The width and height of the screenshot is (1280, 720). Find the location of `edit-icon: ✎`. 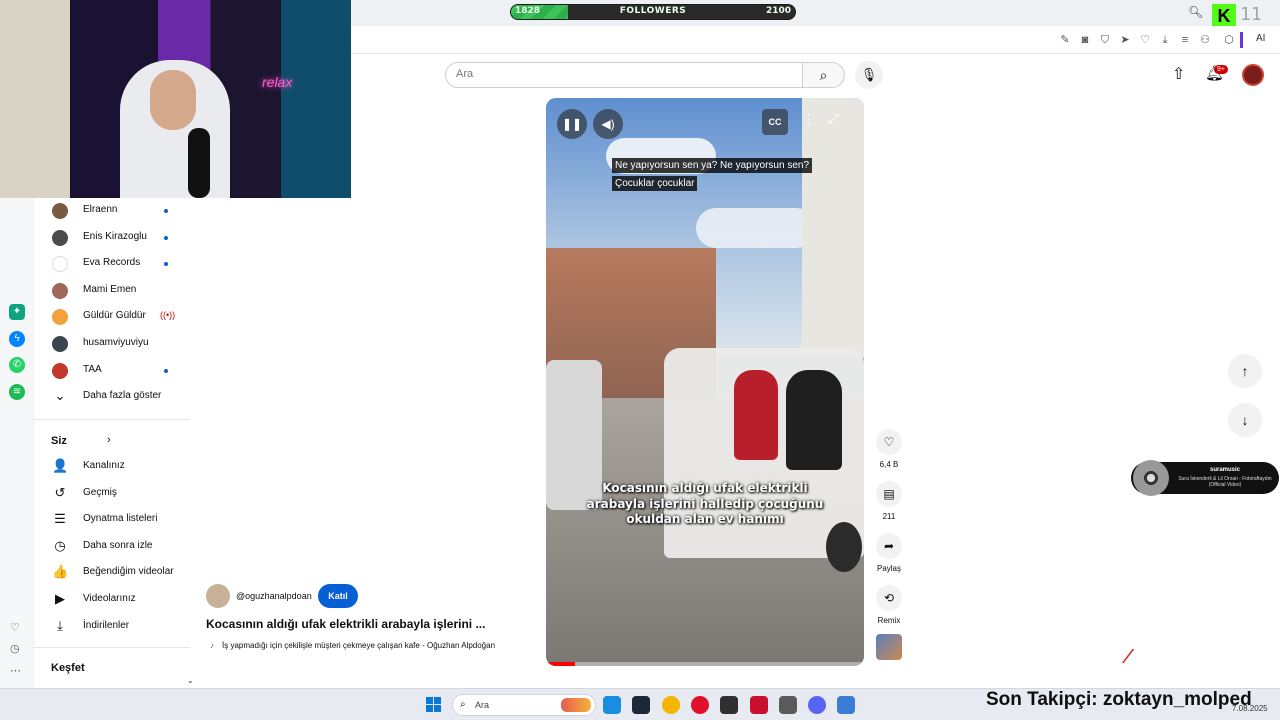

edit-icon: ✎ is located at coordinates (1065, 40).